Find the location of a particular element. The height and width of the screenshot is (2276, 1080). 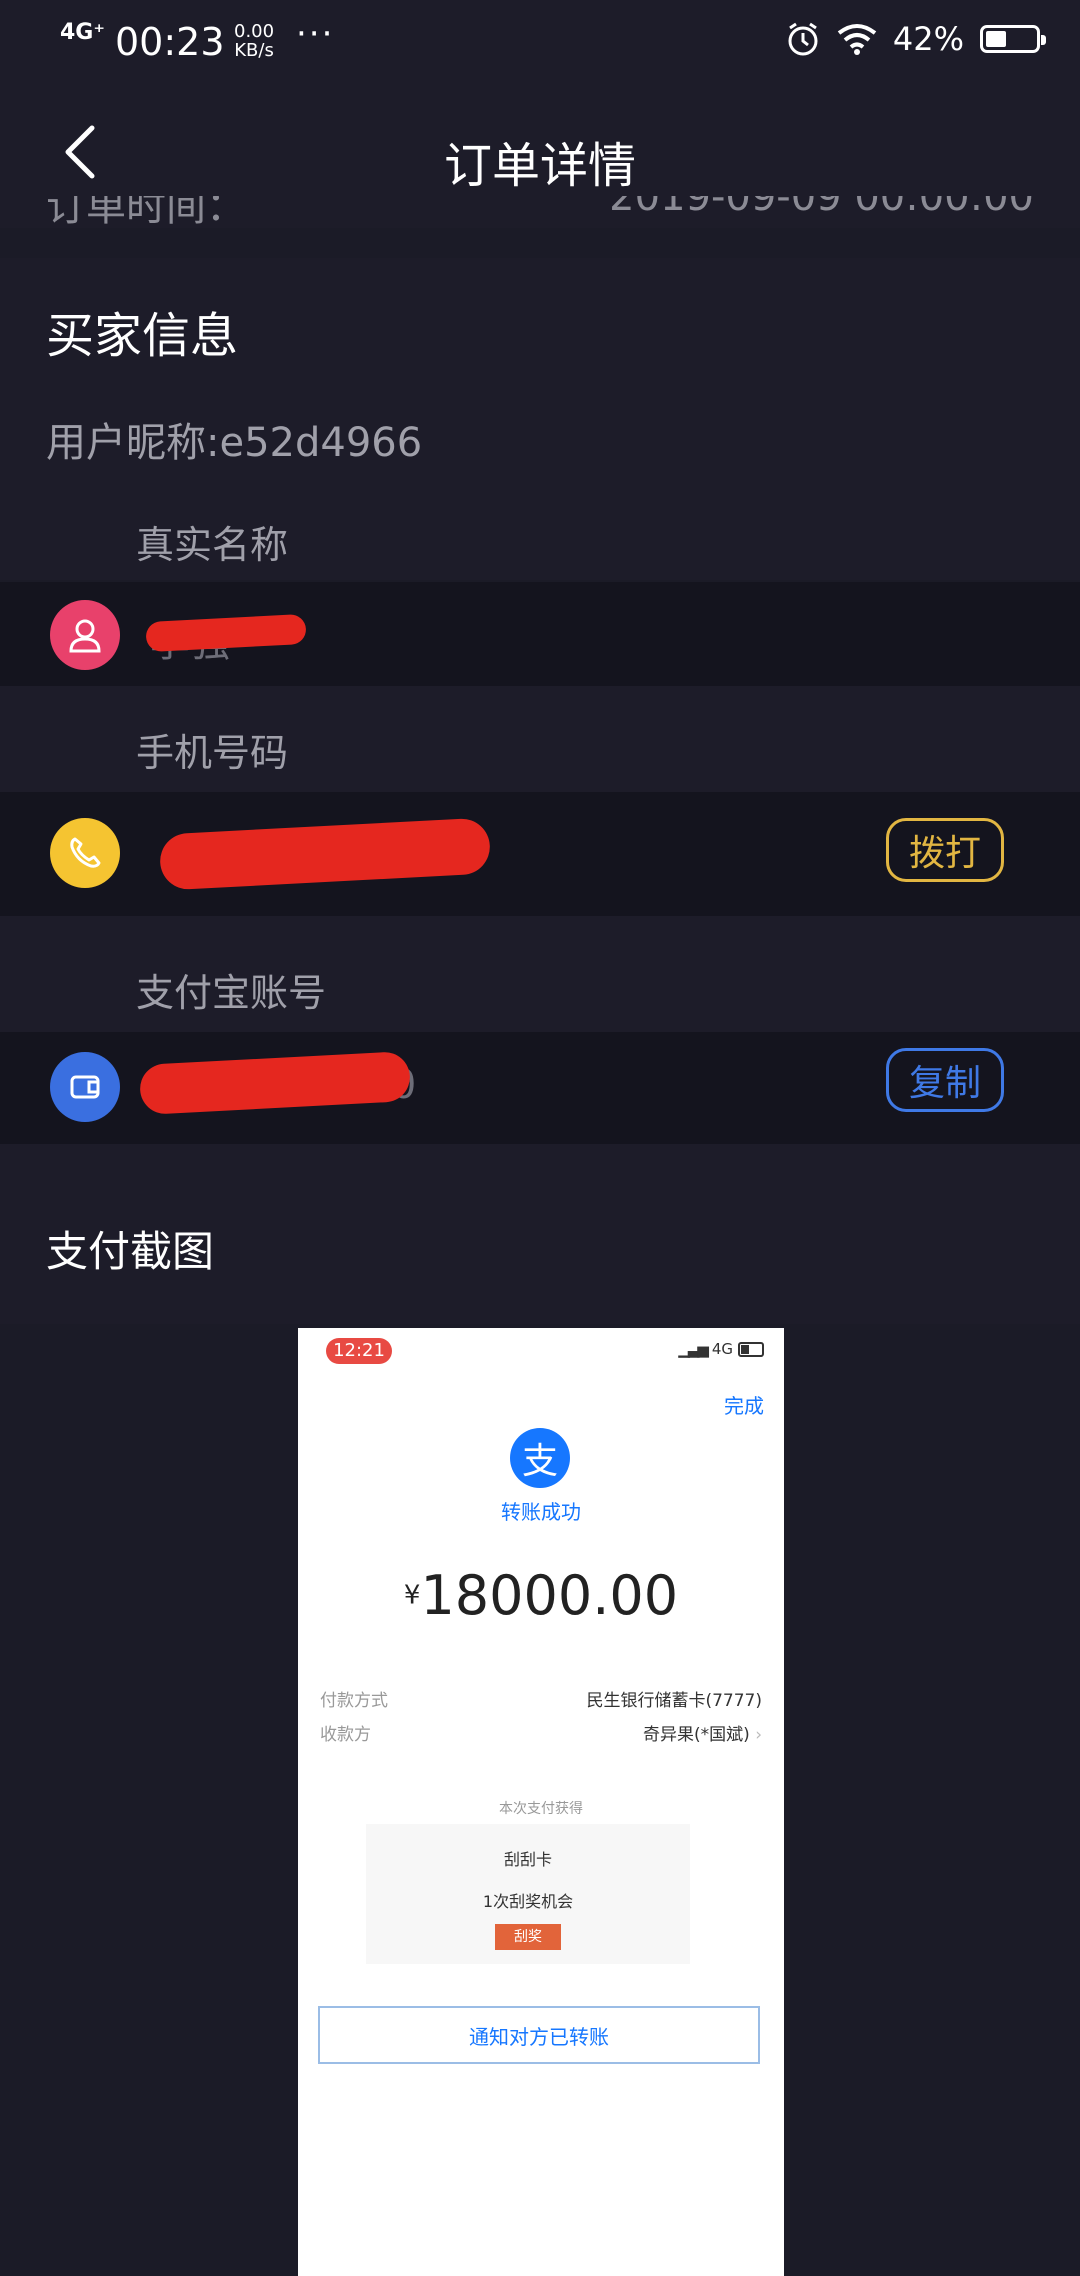

amount-display: ¥18000.00 is located at coordinates (541, 1595).